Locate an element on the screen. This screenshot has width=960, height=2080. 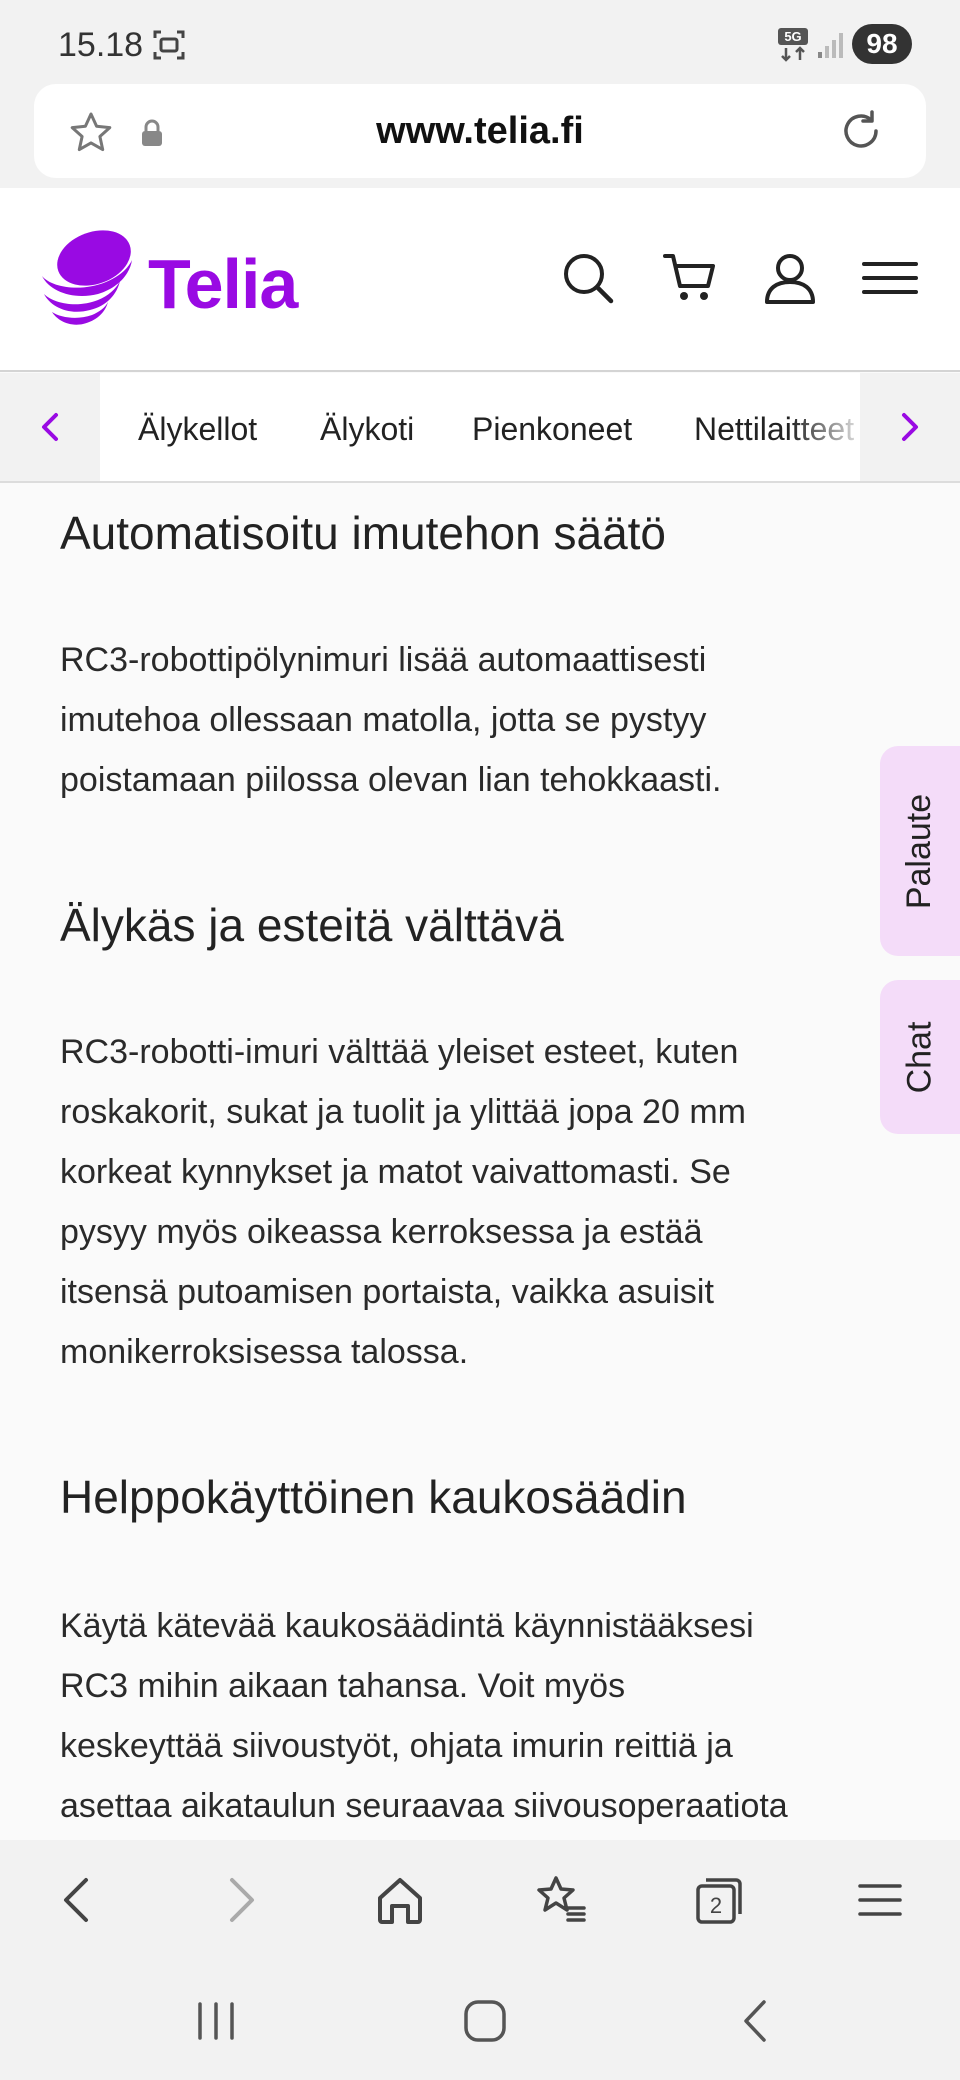
brand-name: Telia is located at coordinates (223, 284).